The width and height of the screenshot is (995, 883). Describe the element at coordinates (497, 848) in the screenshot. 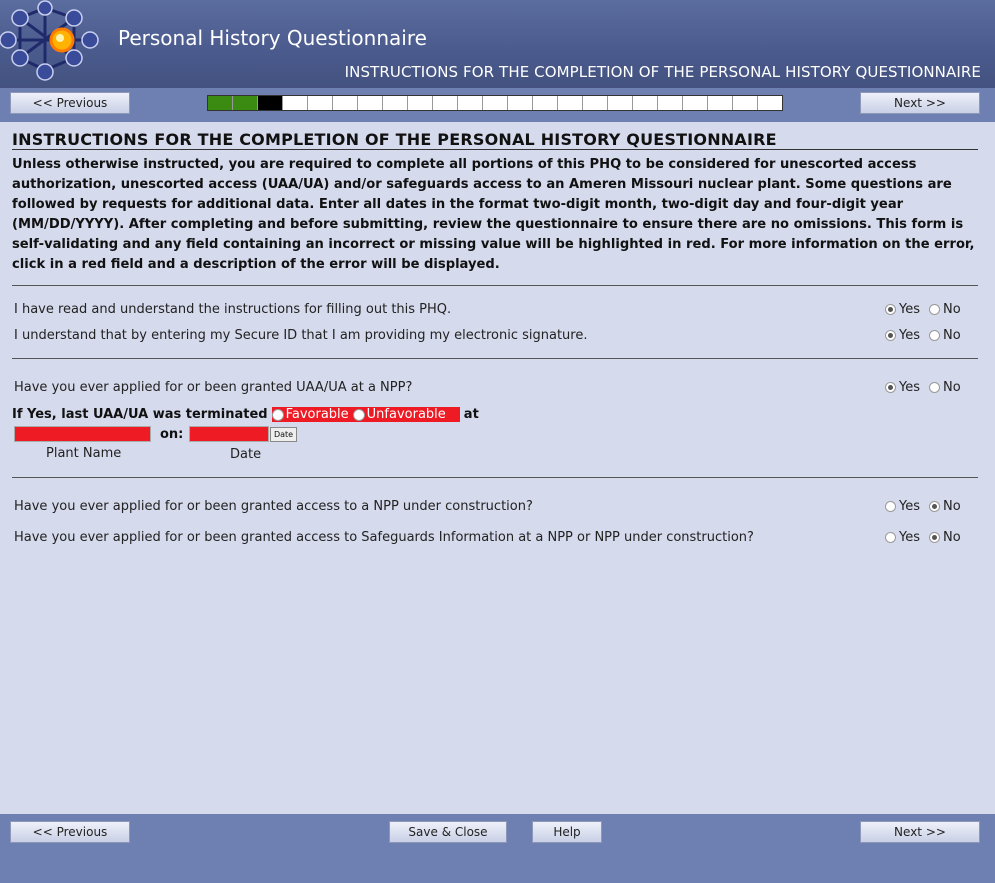

I see `bottom-nav-bar: << Previous Next >> Save & Close Help` at that location.